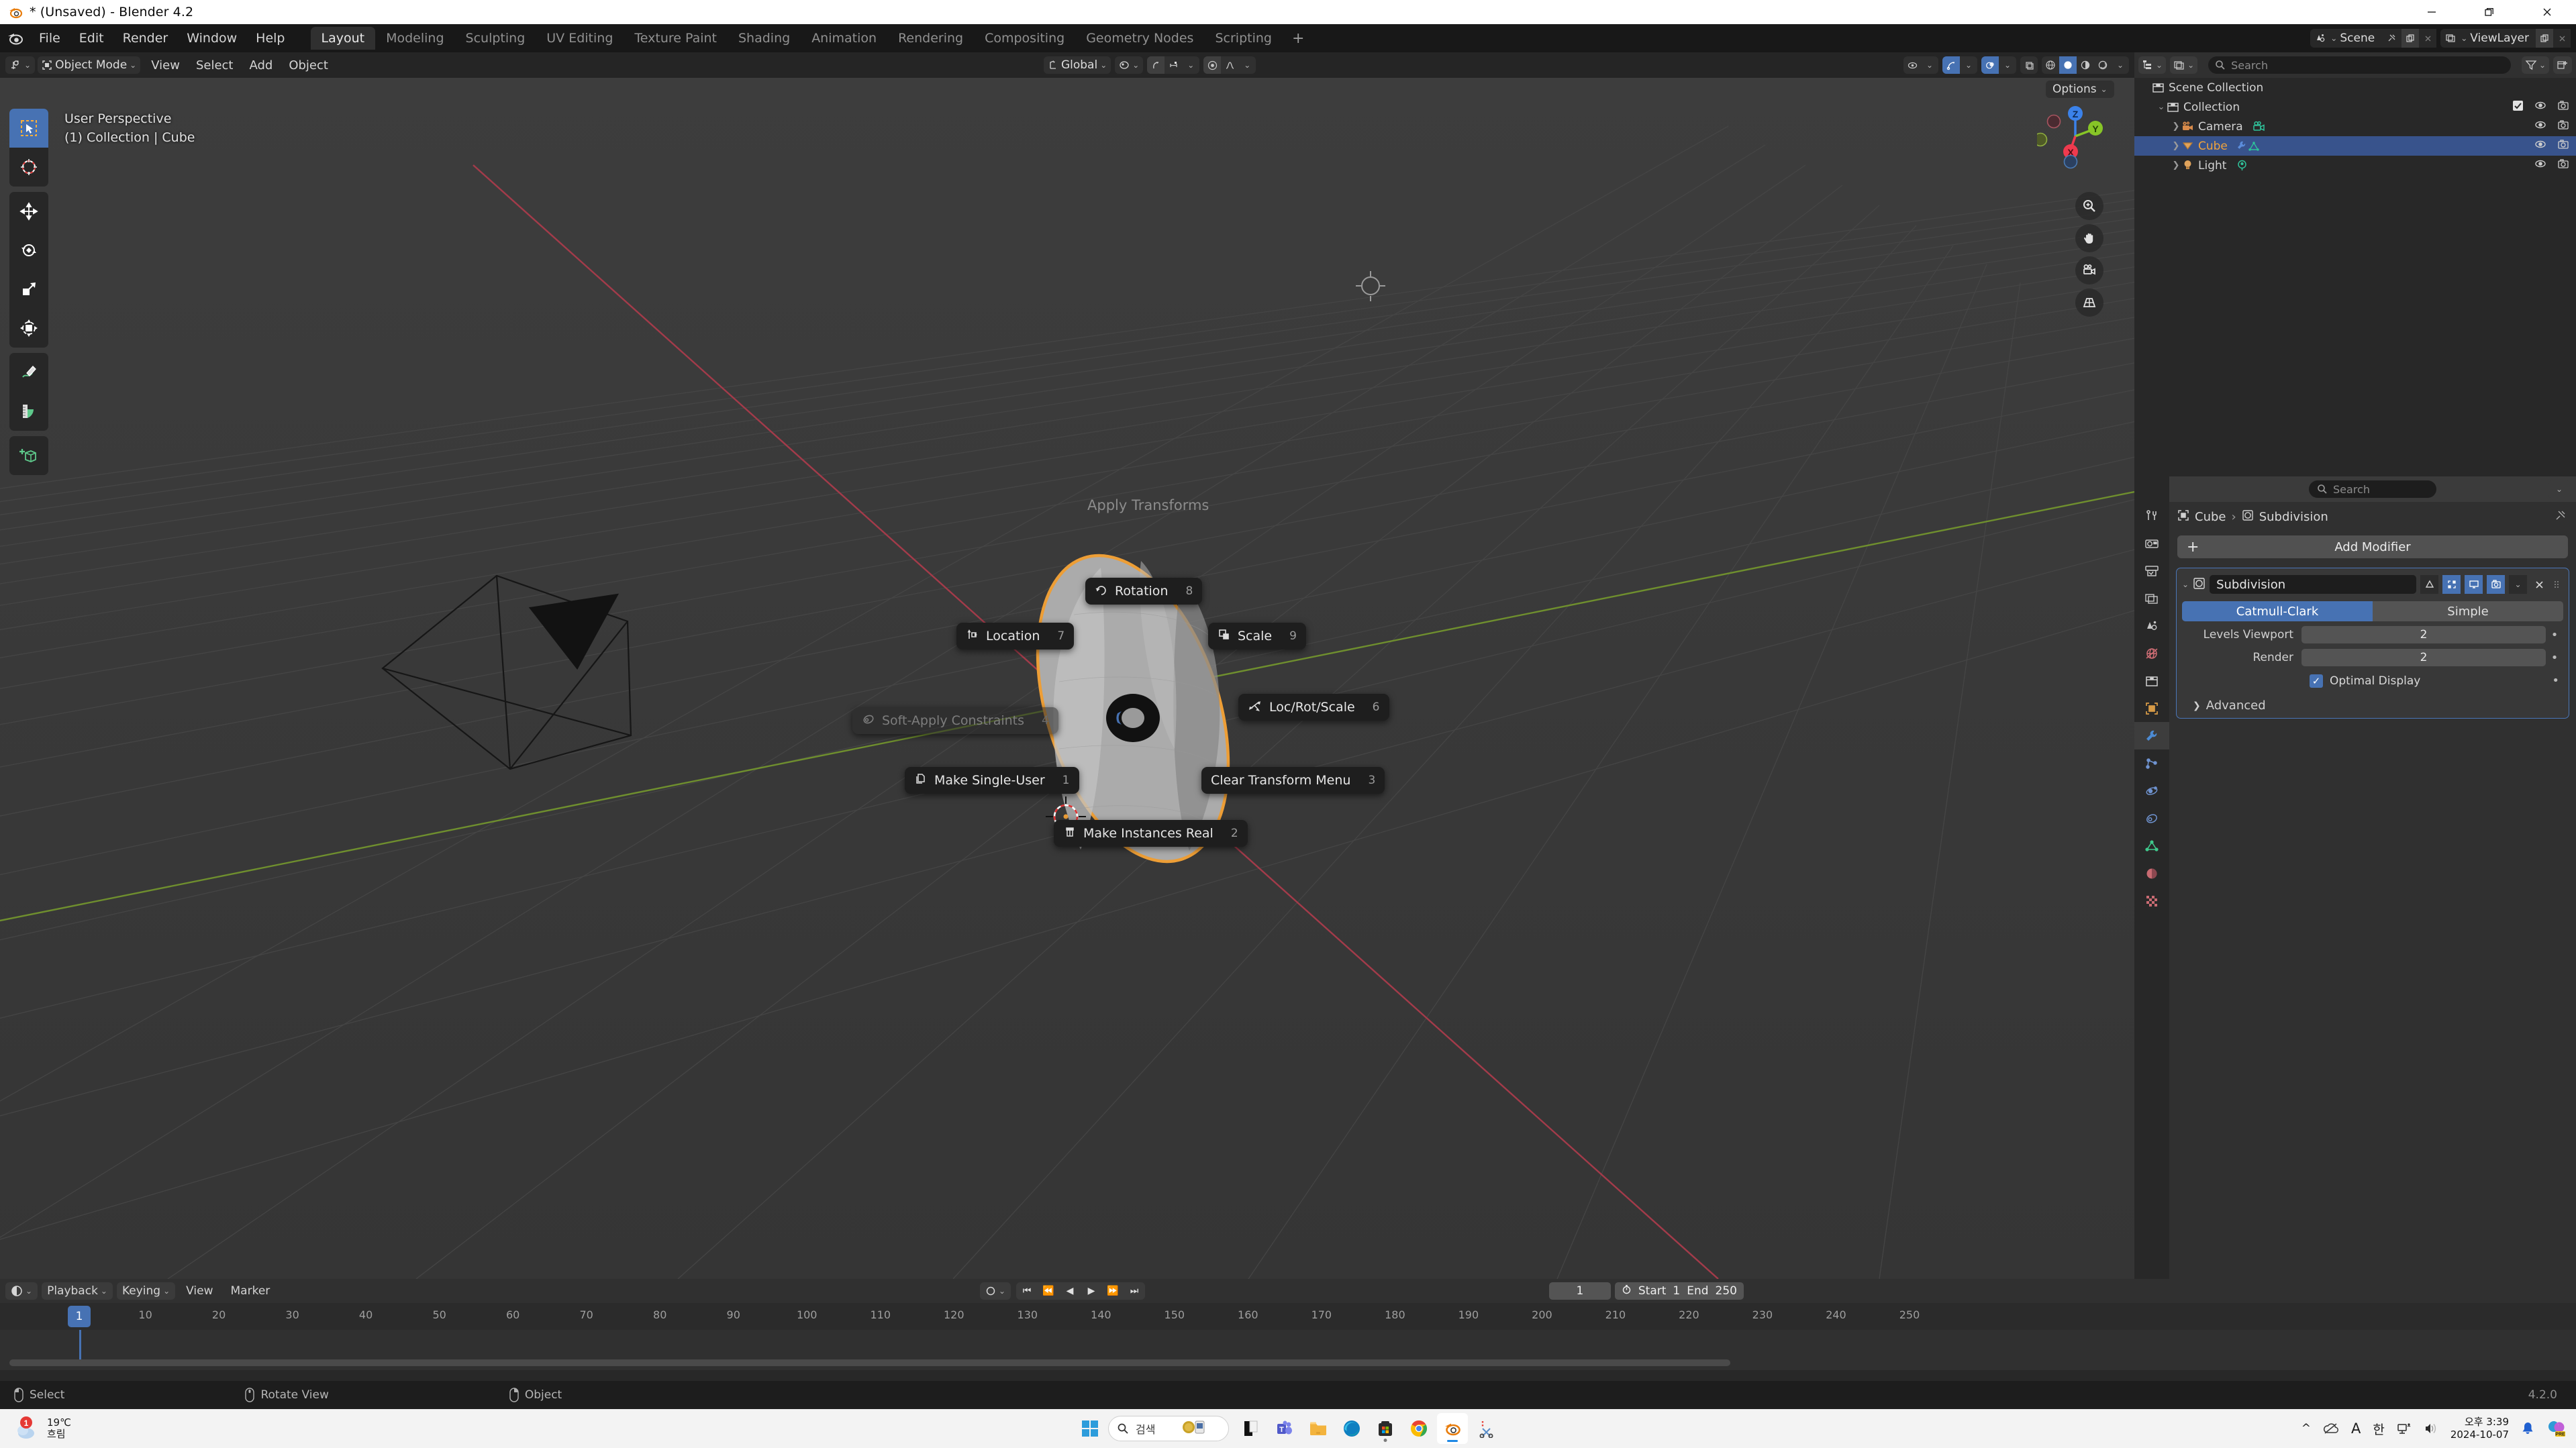  What do you see at coordinates (1318, 1428) in the screenshot?
I see `file-explorer-icon` at bounding box center [1318, 1428].